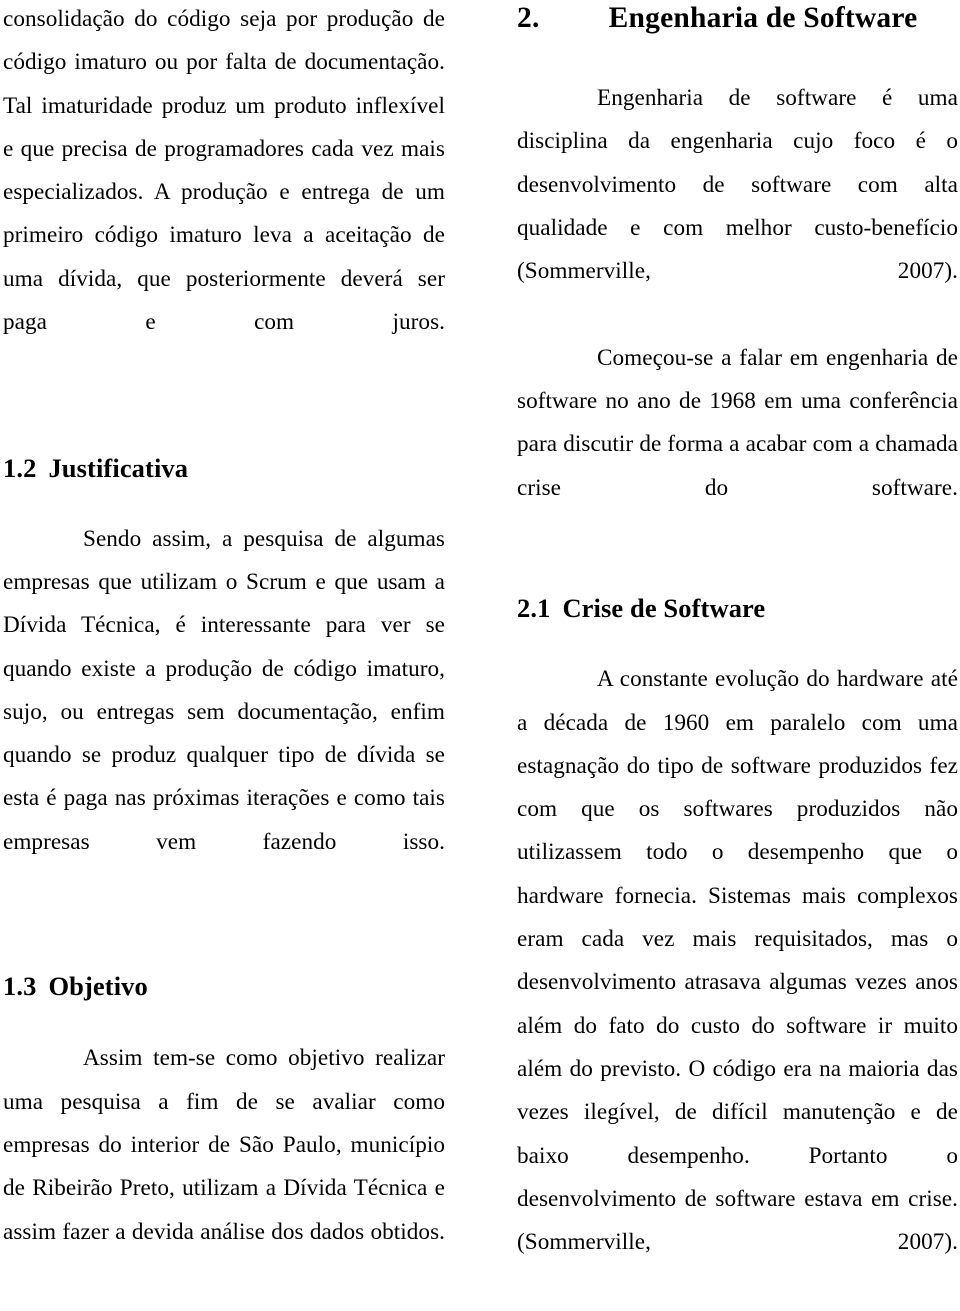 Image resolution: width=960 pixels, height=1311 pixels. Describe the element at coordinates (224, 986) in the screenshot. I see `heading-1-3-objetivo: 1.3 Objetivo` at that location.